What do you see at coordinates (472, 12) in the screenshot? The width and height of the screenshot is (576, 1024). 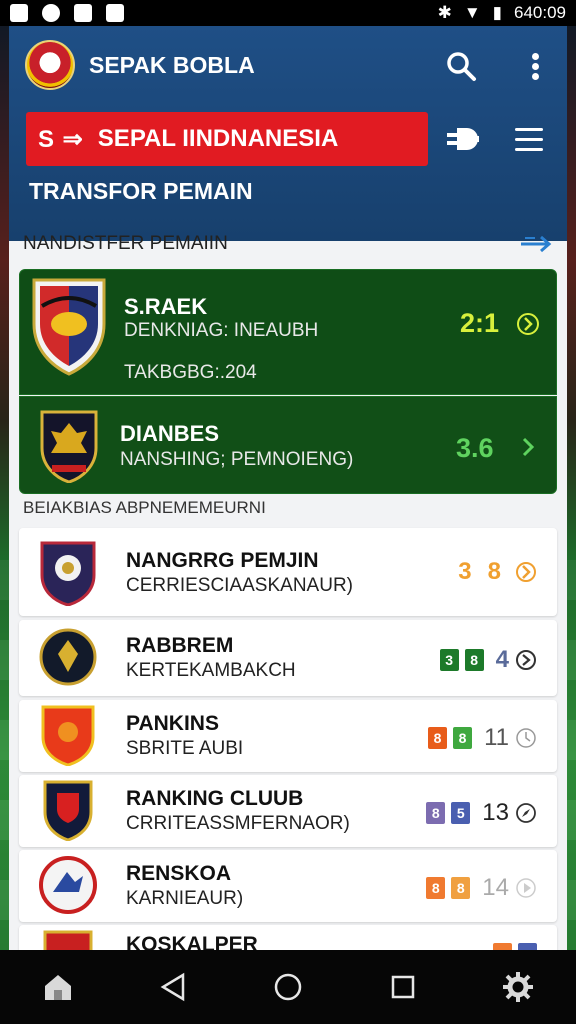 I see `wifi-icon: ▼` at bounding box center [472, 12].